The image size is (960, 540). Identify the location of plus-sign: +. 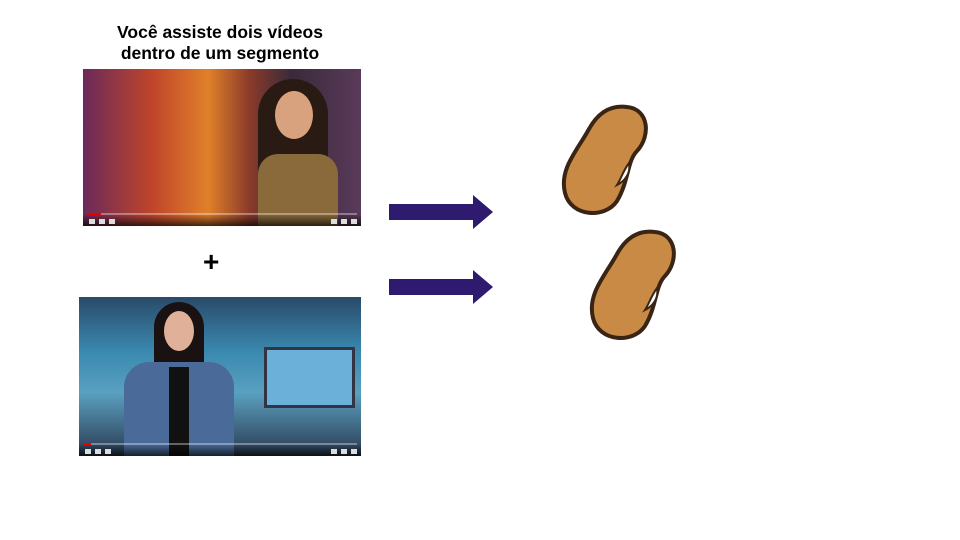
(211, 261).